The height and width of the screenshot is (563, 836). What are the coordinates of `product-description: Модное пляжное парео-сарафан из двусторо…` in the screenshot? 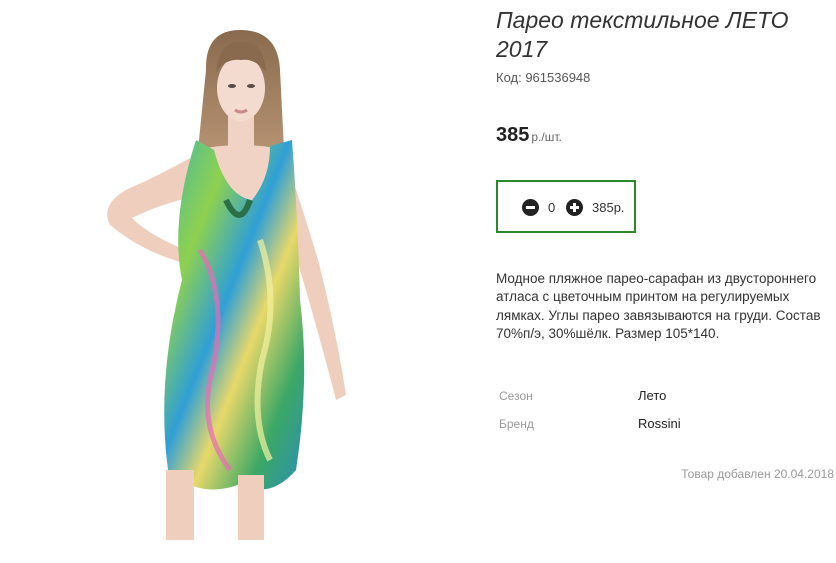 It's located at (658, 306).